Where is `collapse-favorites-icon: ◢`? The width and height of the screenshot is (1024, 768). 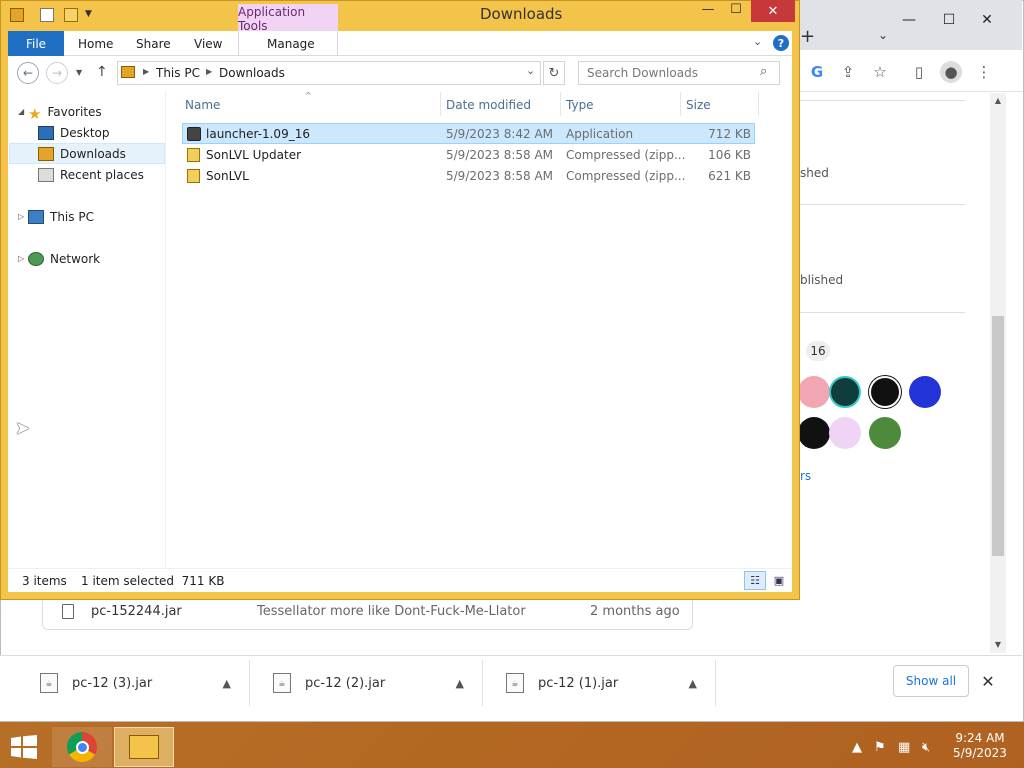
collapse-favorites-icon: ◢ is located at coordinates (21, 111).